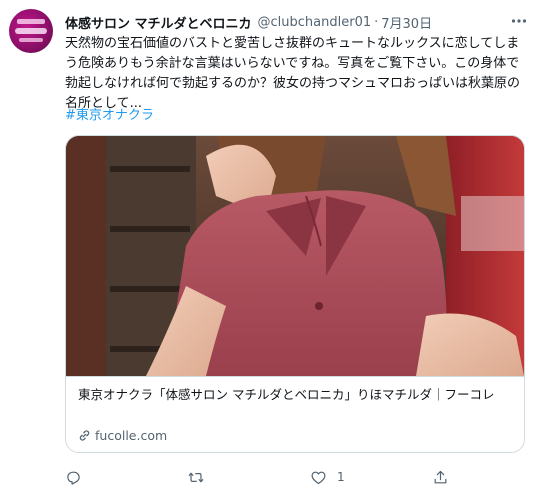 The width and height of the screenshot is (540, 493). I want to click on author-handle: @clubchandler01, so click(315, 22).